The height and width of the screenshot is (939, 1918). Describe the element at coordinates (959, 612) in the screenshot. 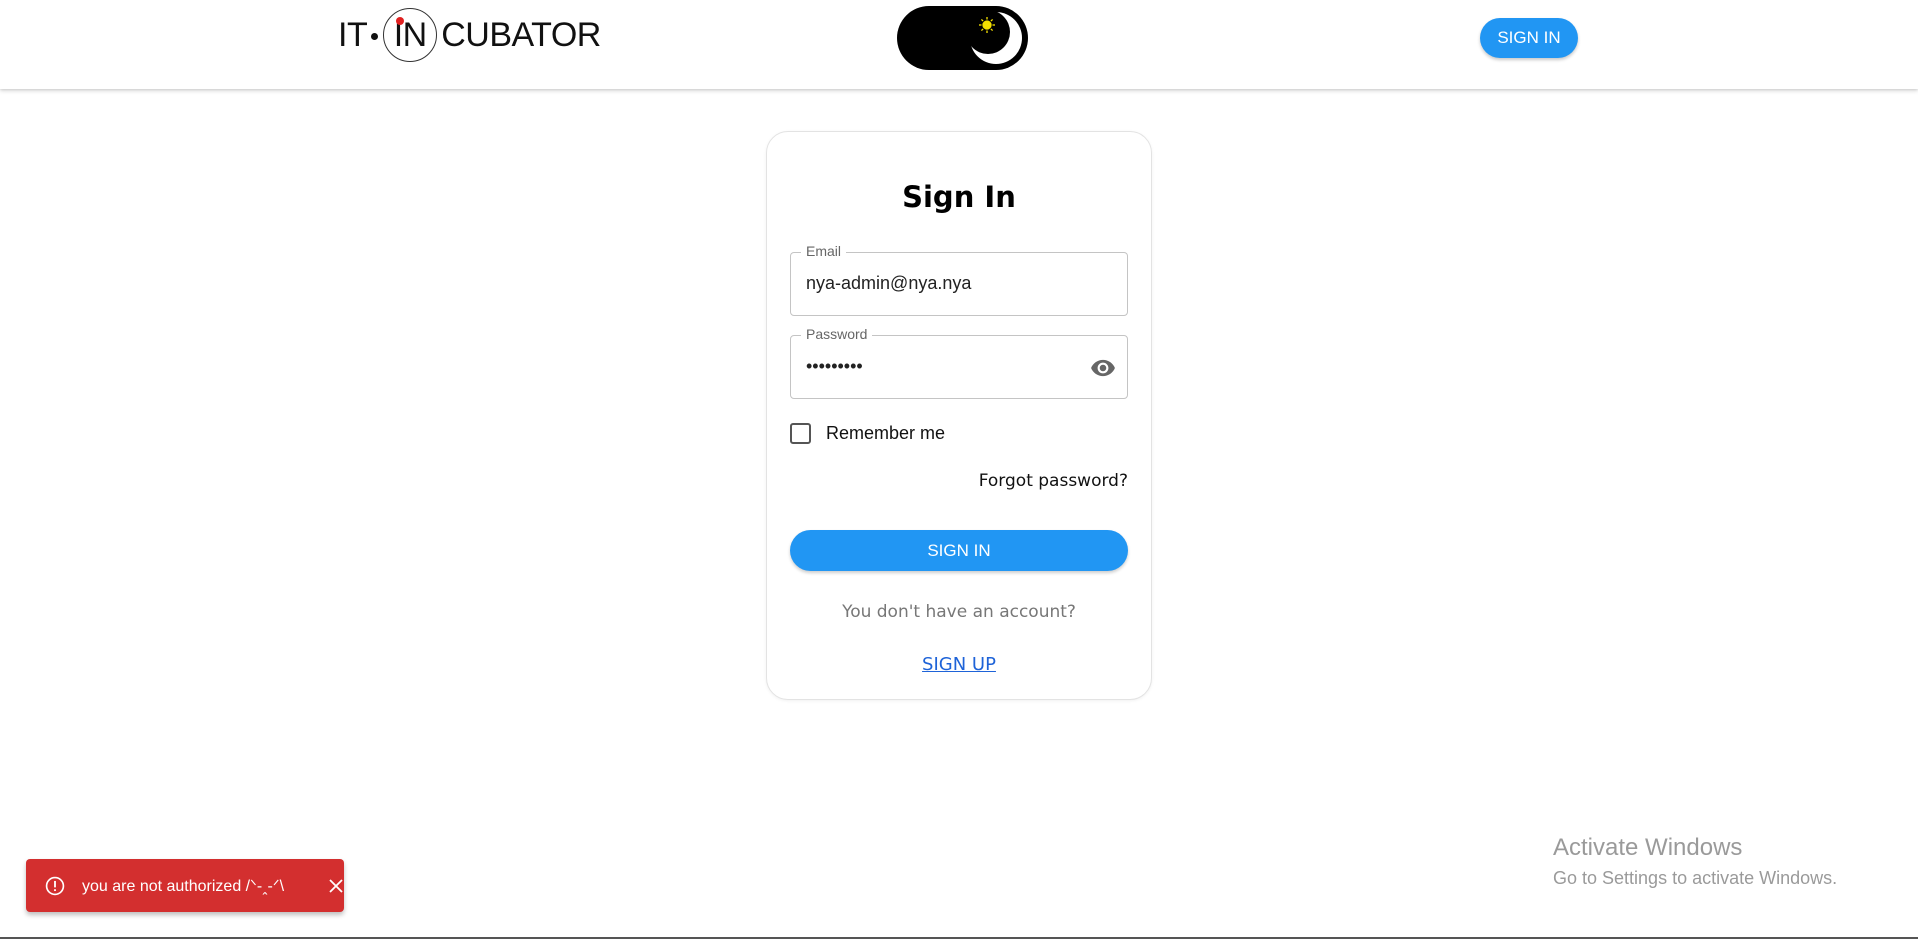

I see `no-account-text: You don't have an account?` at that location.